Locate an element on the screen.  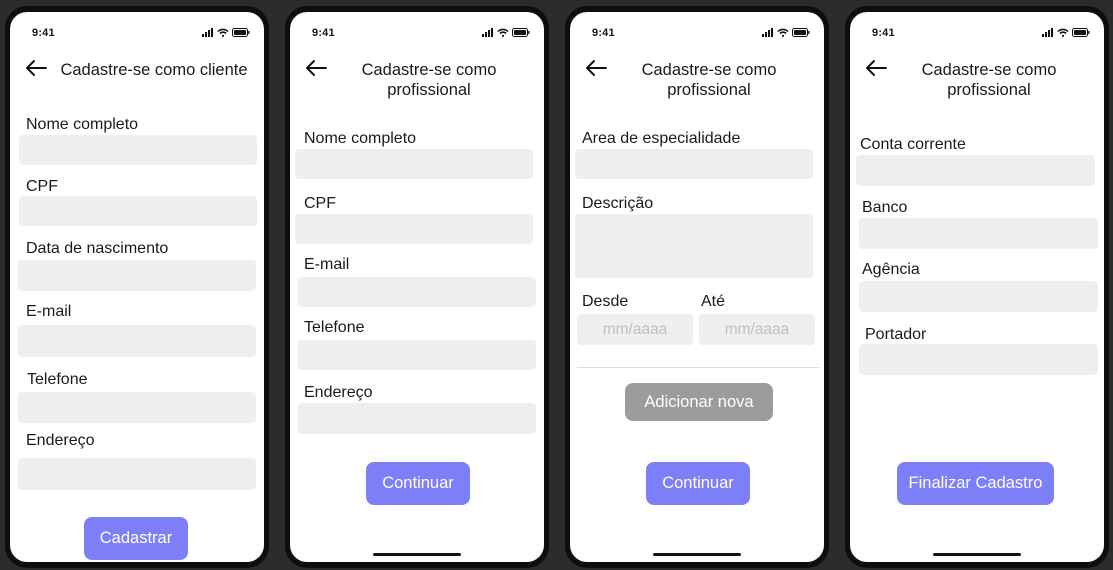
data-nascimento-input is located at coordinates (137, 275).